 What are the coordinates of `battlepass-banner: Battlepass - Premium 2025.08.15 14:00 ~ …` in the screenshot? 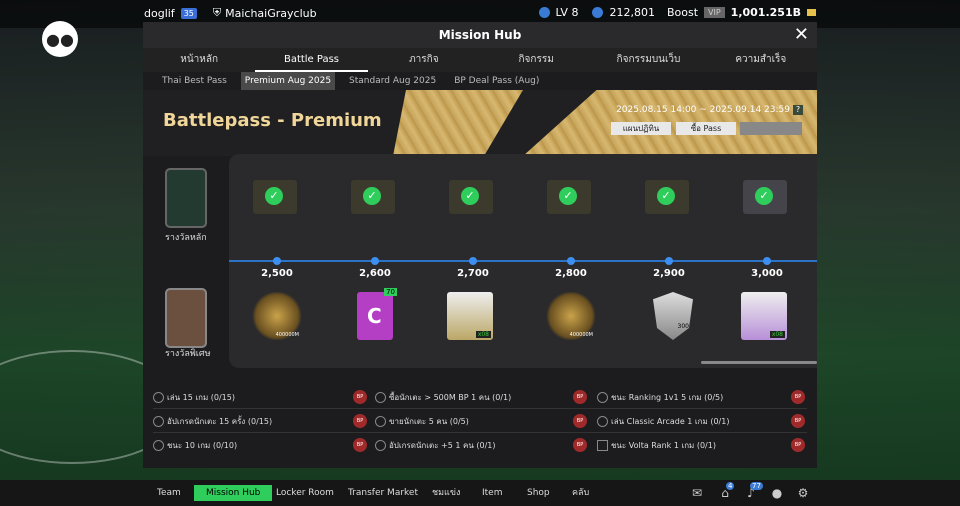 It's located at (480, 123).